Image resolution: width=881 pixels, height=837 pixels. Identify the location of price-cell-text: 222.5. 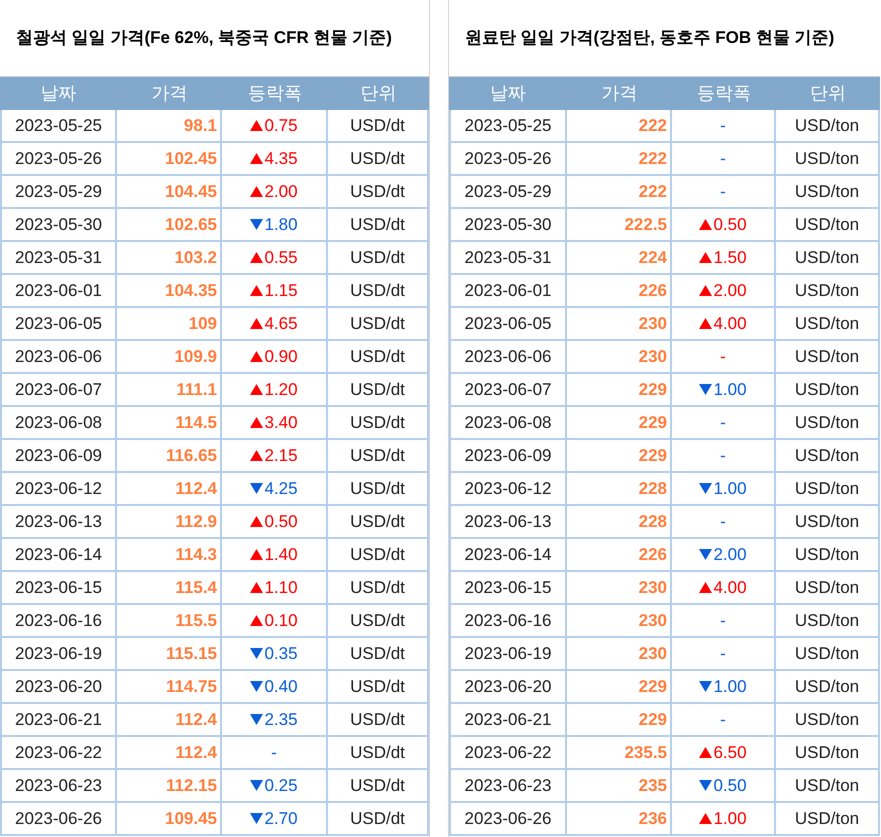
(645, 225).